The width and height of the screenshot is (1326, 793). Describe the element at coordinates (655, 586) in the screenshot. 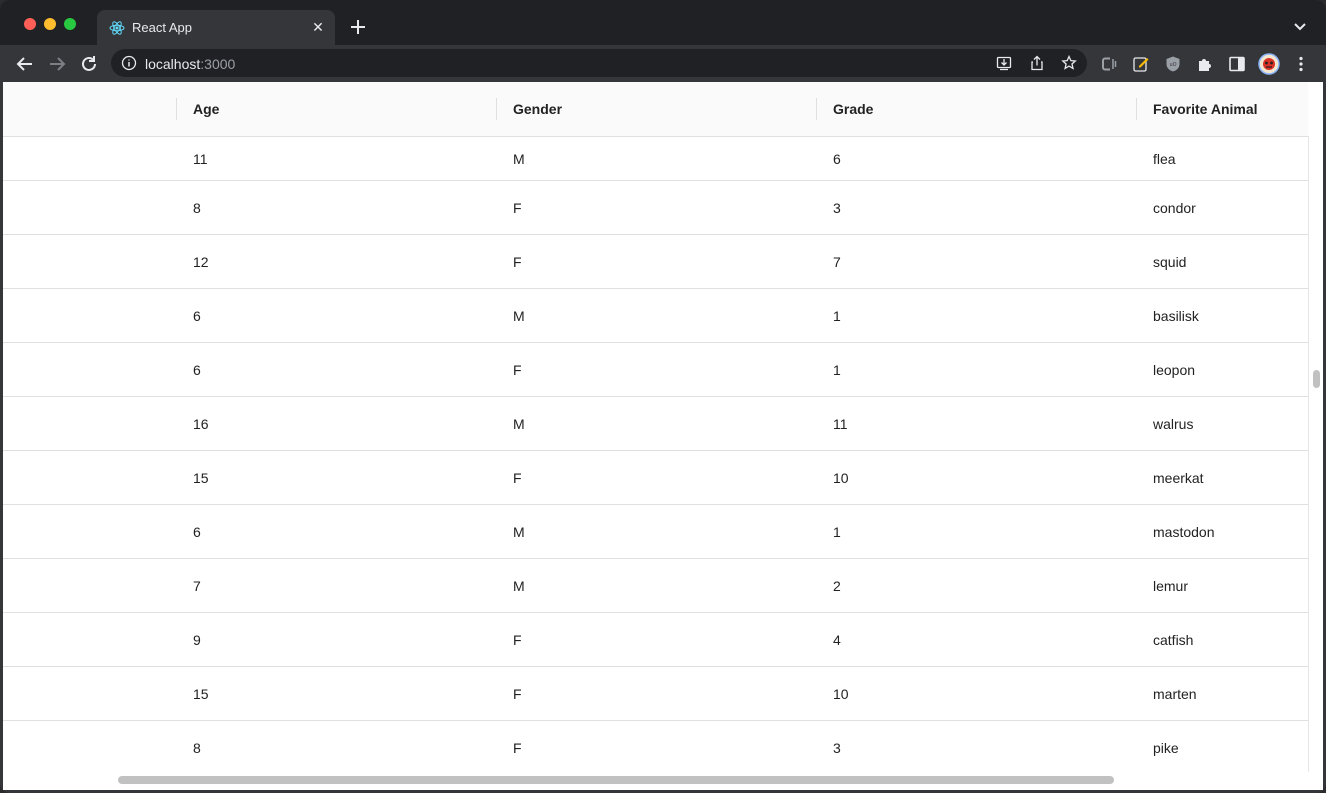

I see `table-row: 7 M 2 lemur` at that location.